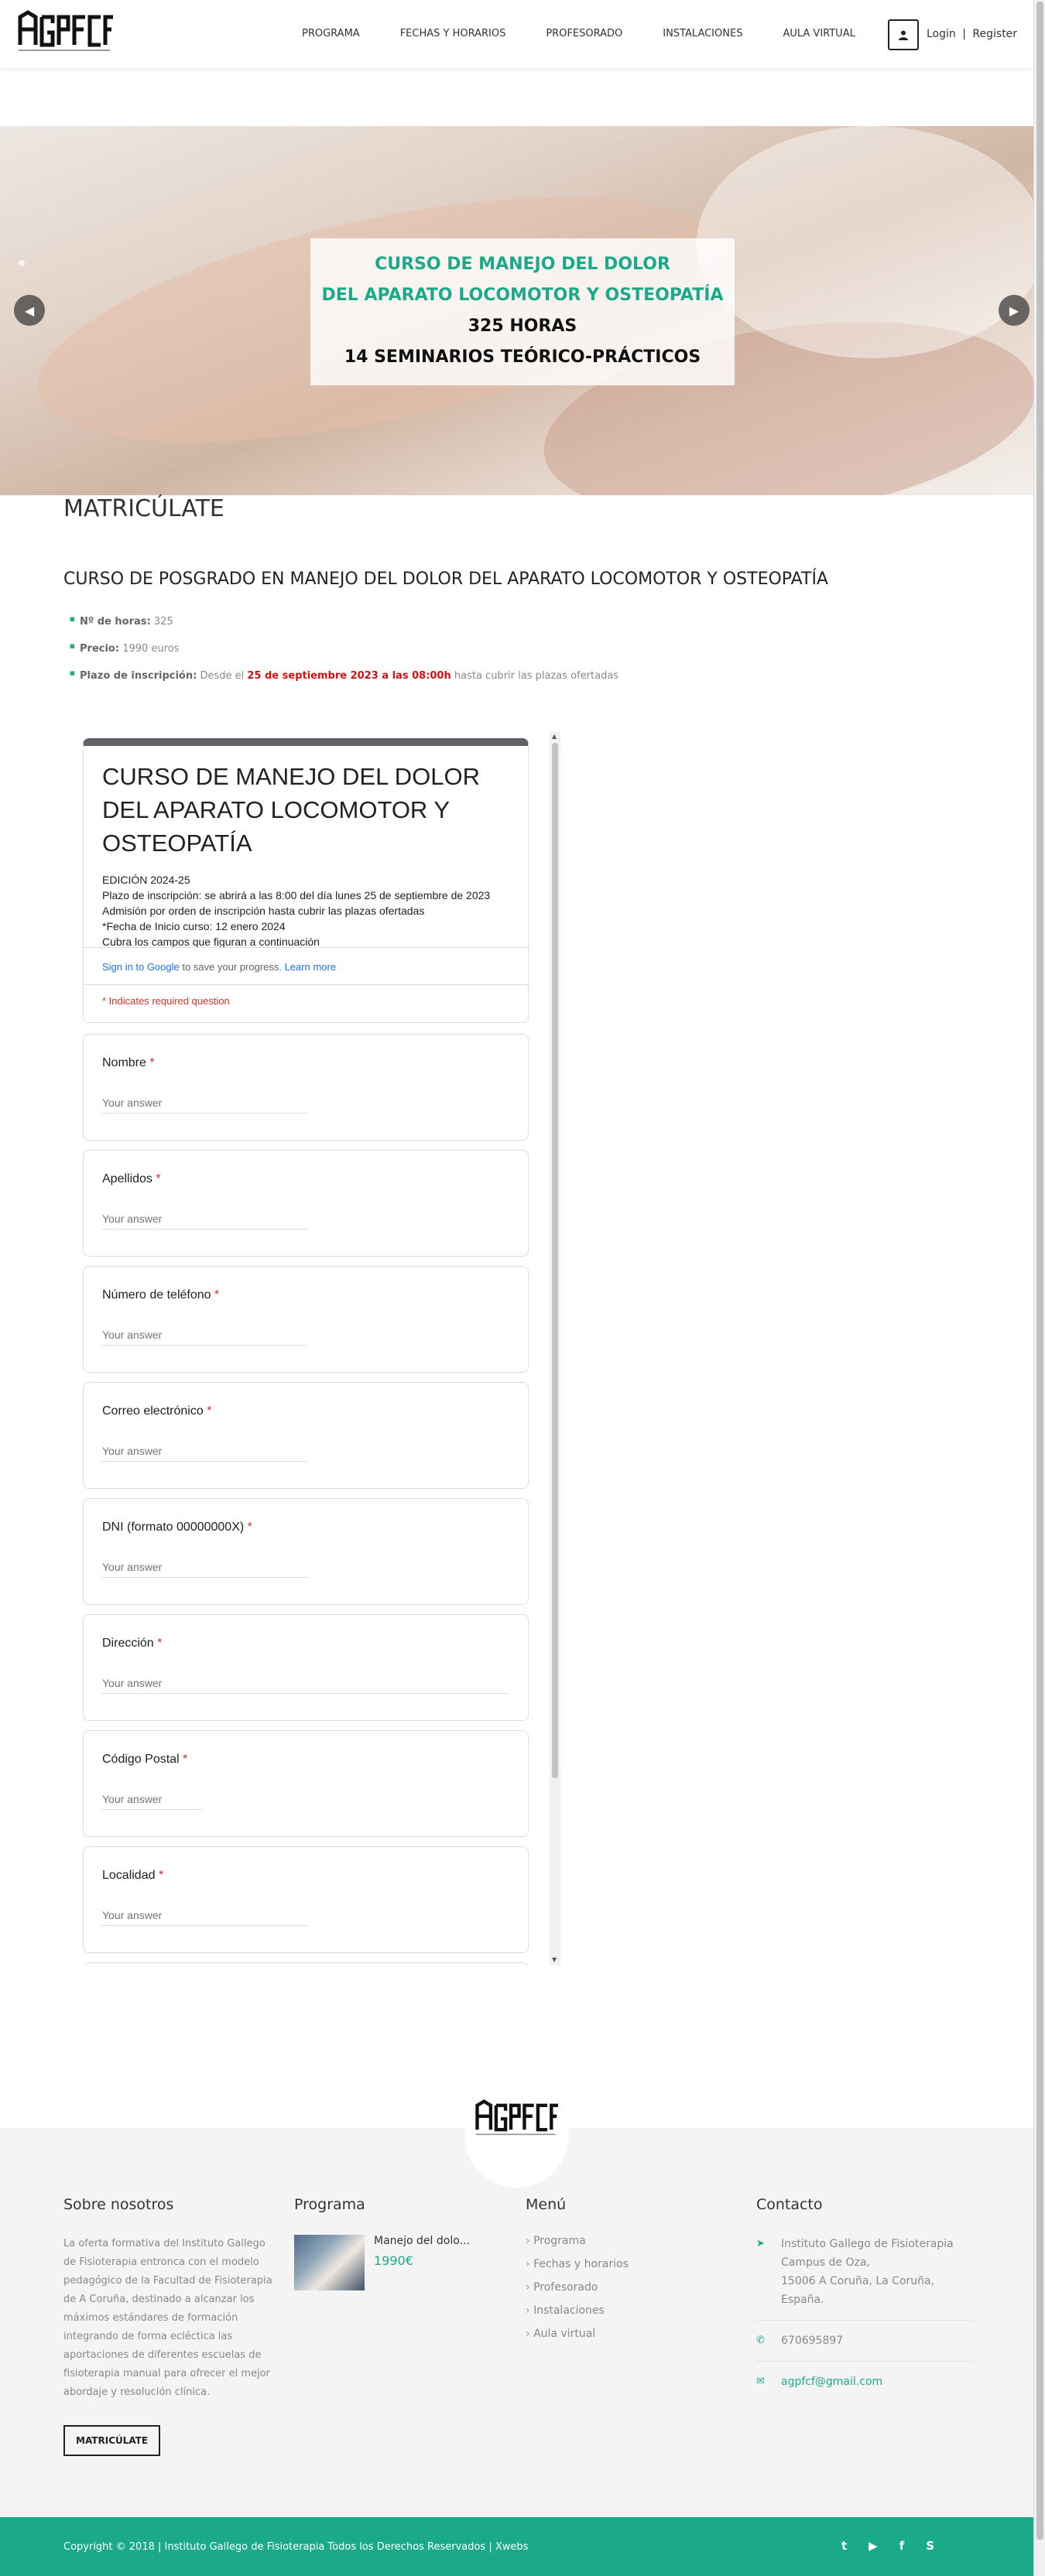 The height and width of the screenshot is (2576, 1045). What do you see at coordinates (453, 34) in the screenshot?
I see `nav-fechas: FECHAS Y HORARIOS` at bounding box center [453, 34].